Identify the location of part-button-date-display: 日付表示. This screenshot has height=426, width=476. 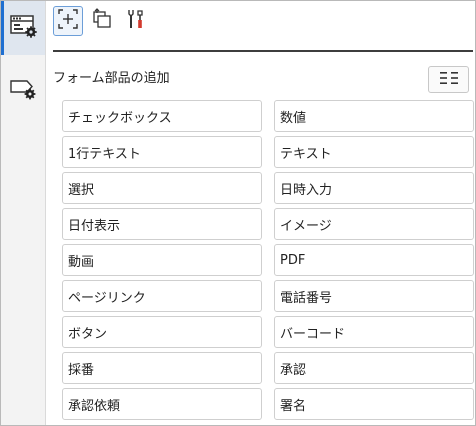
(162, 224).